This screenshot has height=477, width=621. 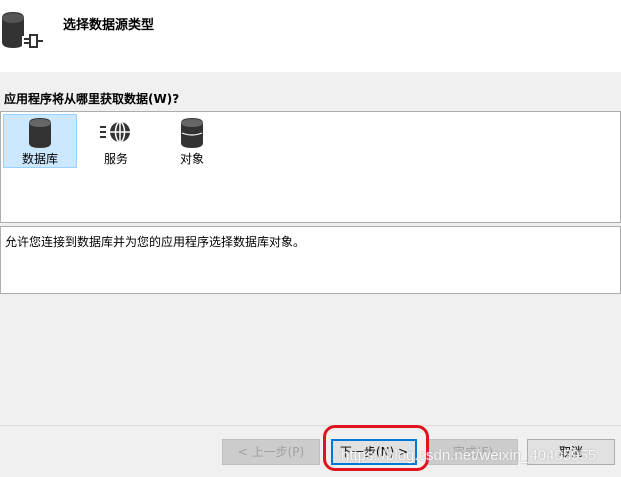 I want to click on type-item-service: 服务, so click(x=116, y=141).